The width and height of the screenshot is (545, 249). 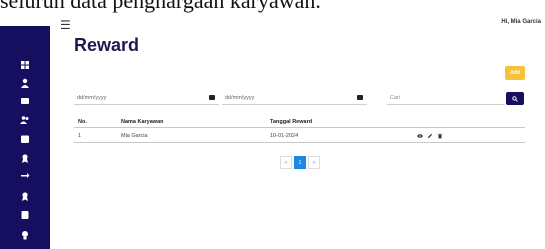 What do you see at coordinates (299, 142) in the screenshot?
I see `row-divider` at bounding box center [299, 142].